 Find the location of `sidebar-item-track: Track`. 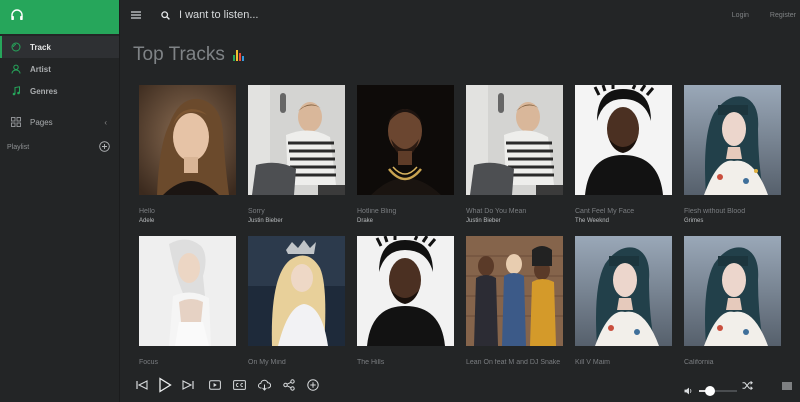

sidebar-item-track: Track is located at coordinates (59, 47).